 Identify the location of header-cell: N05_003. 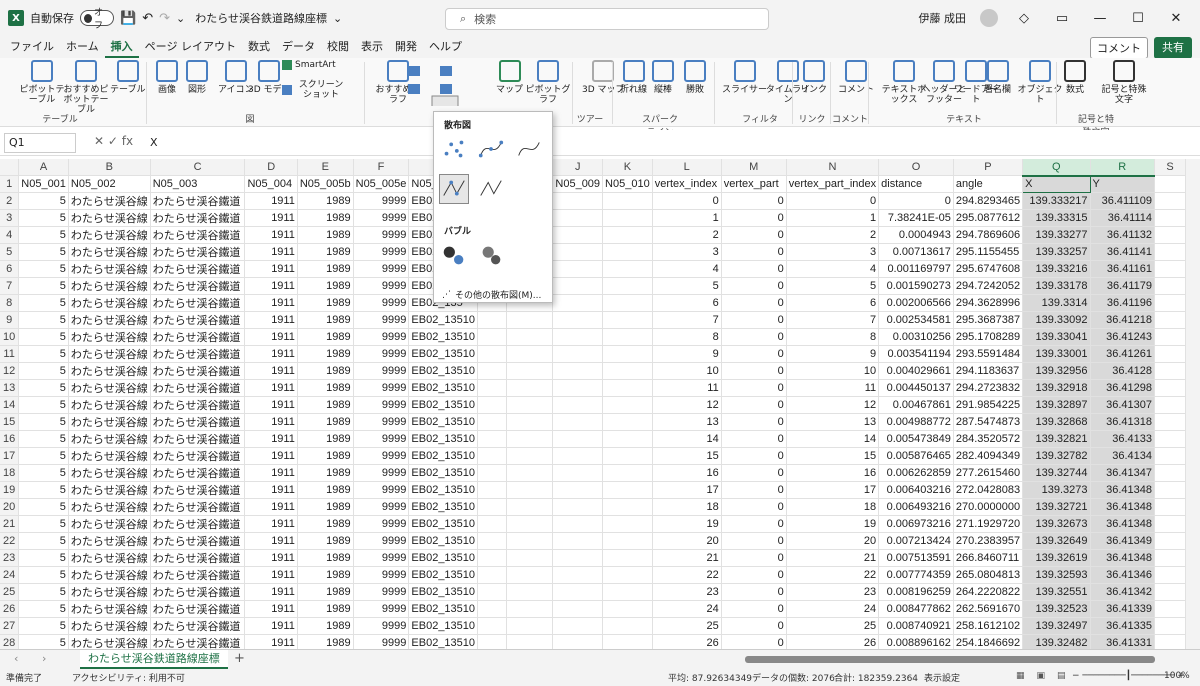
(198, 184).